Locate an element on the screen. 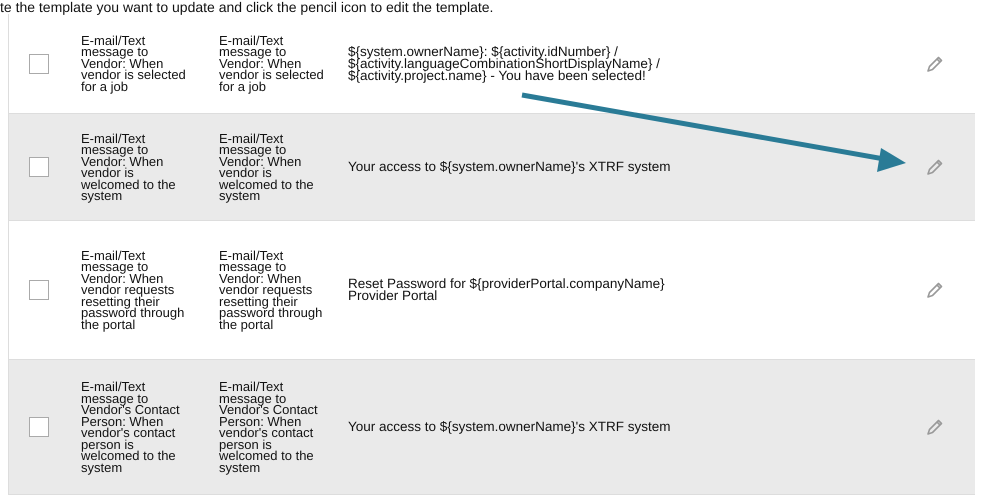 Image resolution: width=983 pixels, height=496 pixels. event-cell-text: E-mail/Text message to Vendor's Contact Person: When vendor's contact person is welcomed to the system is located at coordinates (131, 427).